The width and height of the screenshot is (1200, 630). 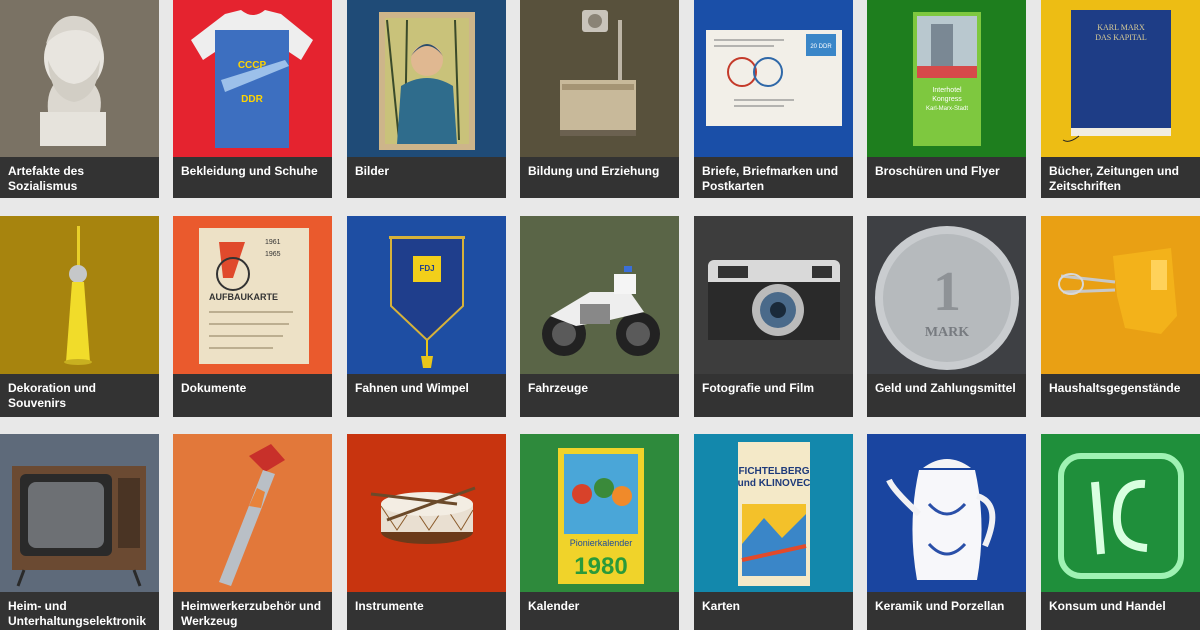 What do you see at coordinates (52, 395) in the screenshot?
I see `category-label: Dekoration und Souvenirs` at bounding box center [52, 395].